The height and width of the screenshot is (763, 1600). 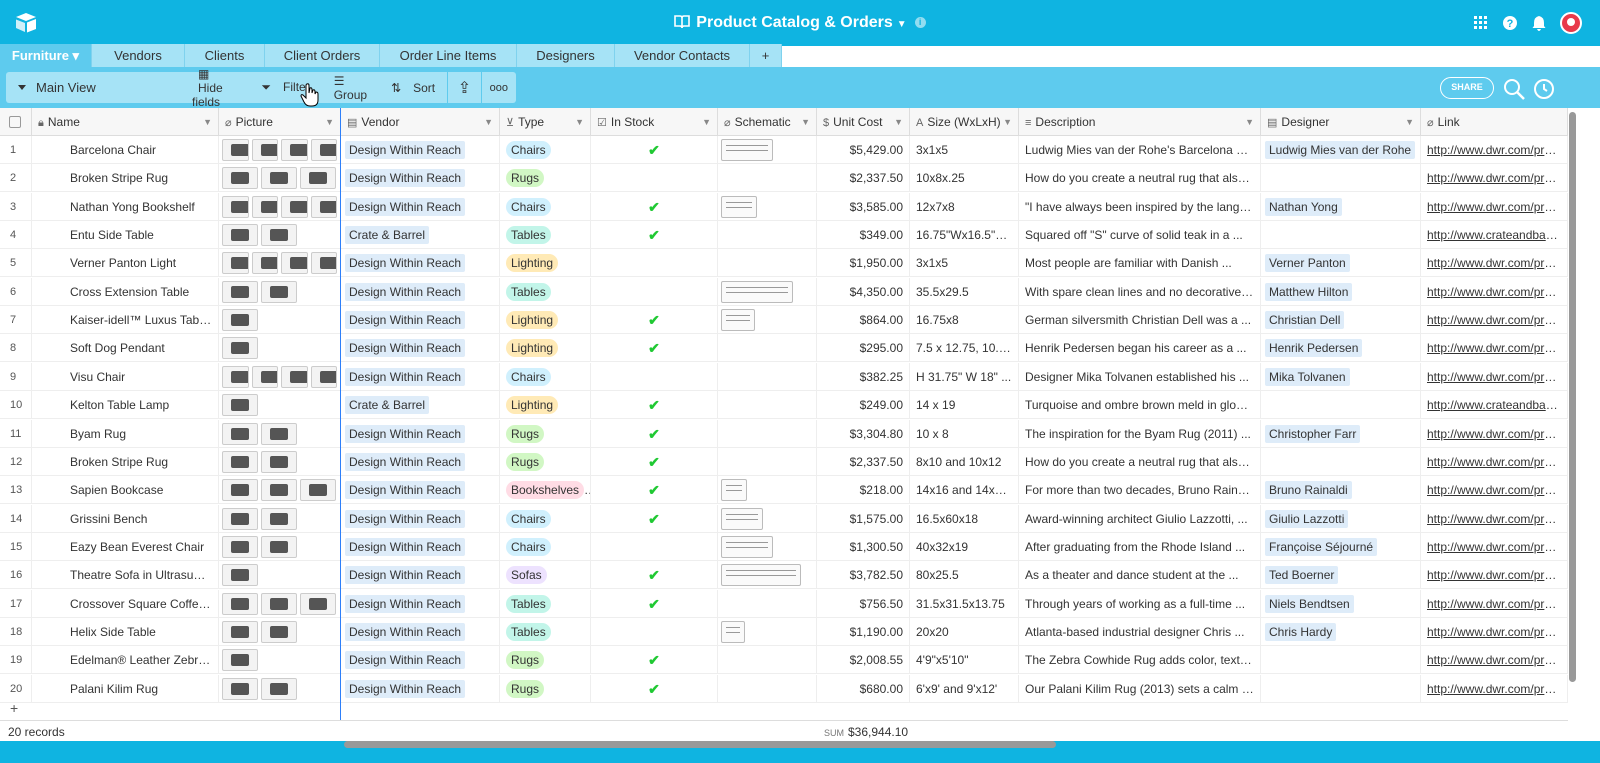 What do you see at coordinates (1305, 320) in the screenshot?
I see `designer-link-chip: Christian Dell` at bounding box center [1305, 320].